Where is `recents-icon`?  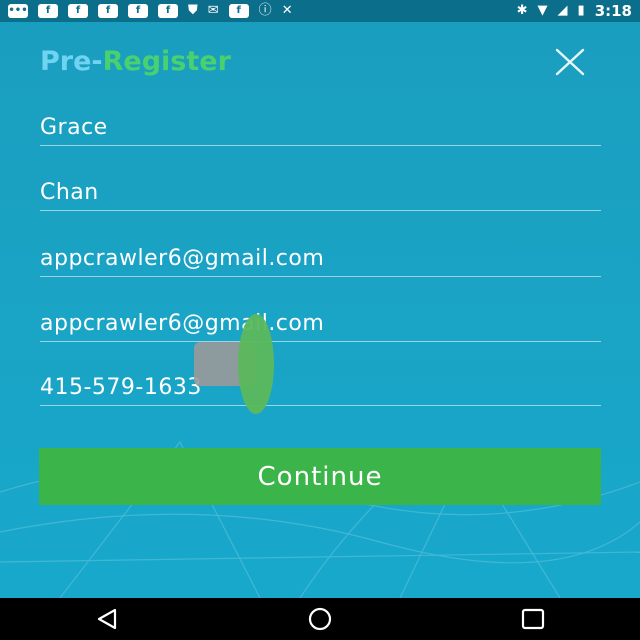
recents-icon is located at coordinates (533, 619).